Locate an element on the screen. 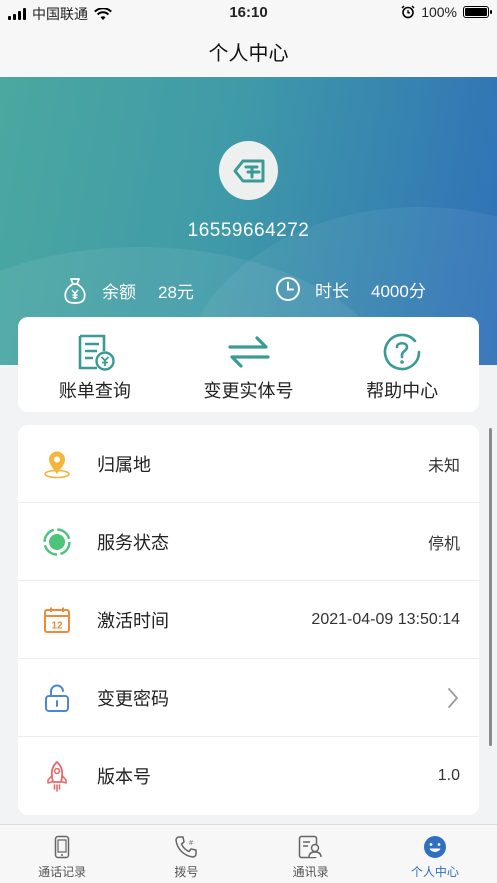 The height and width of the screenshot is (883, 497). battery-fill is located at coordinates (476, 12).